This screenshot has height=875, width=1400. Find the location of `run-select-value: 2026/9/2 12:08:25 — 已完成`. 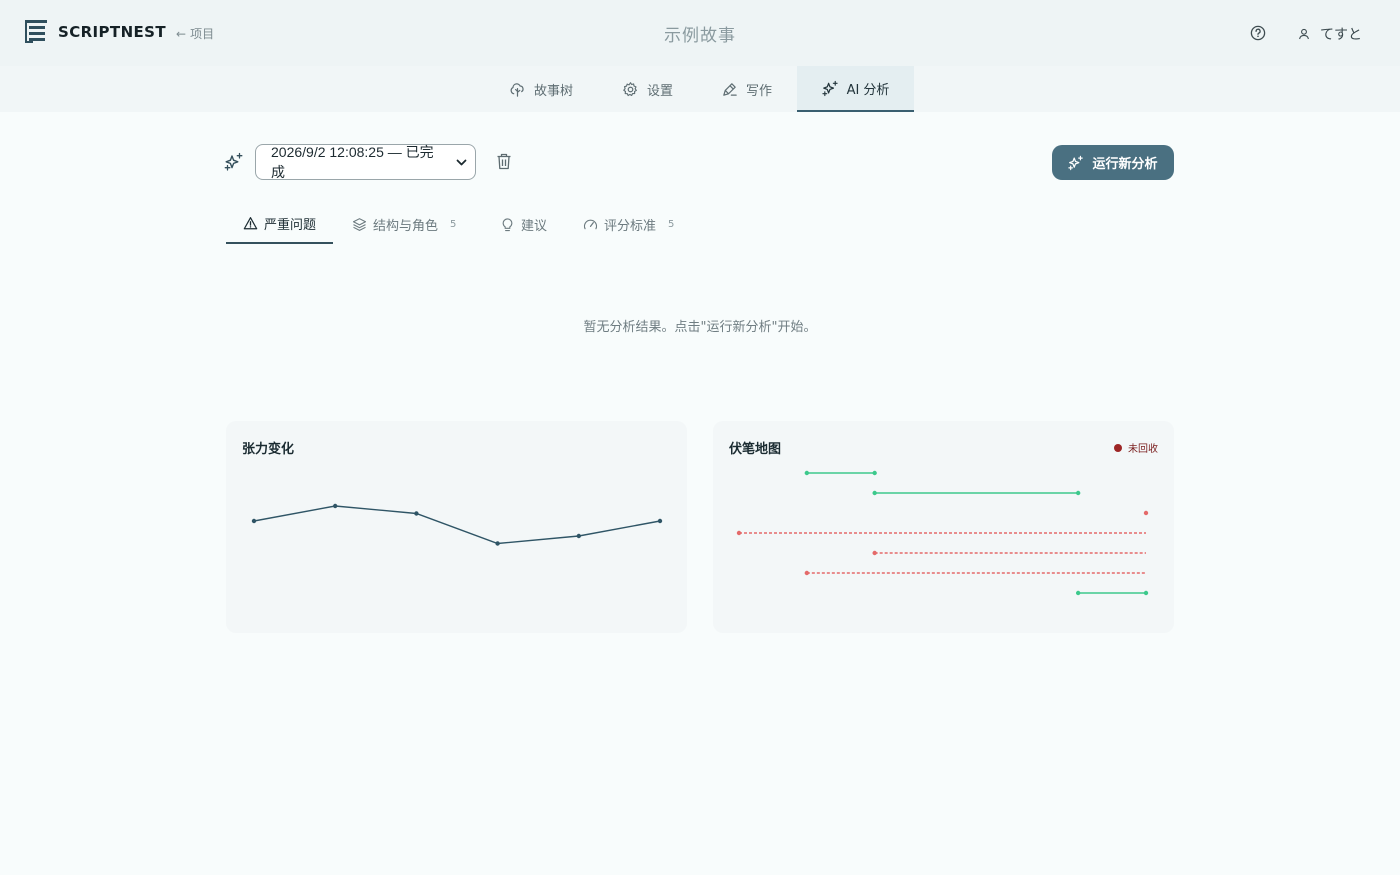

run-select-value: 2026/9/2 12:08:25 — 已完成 is located at coordinates (352, 162).